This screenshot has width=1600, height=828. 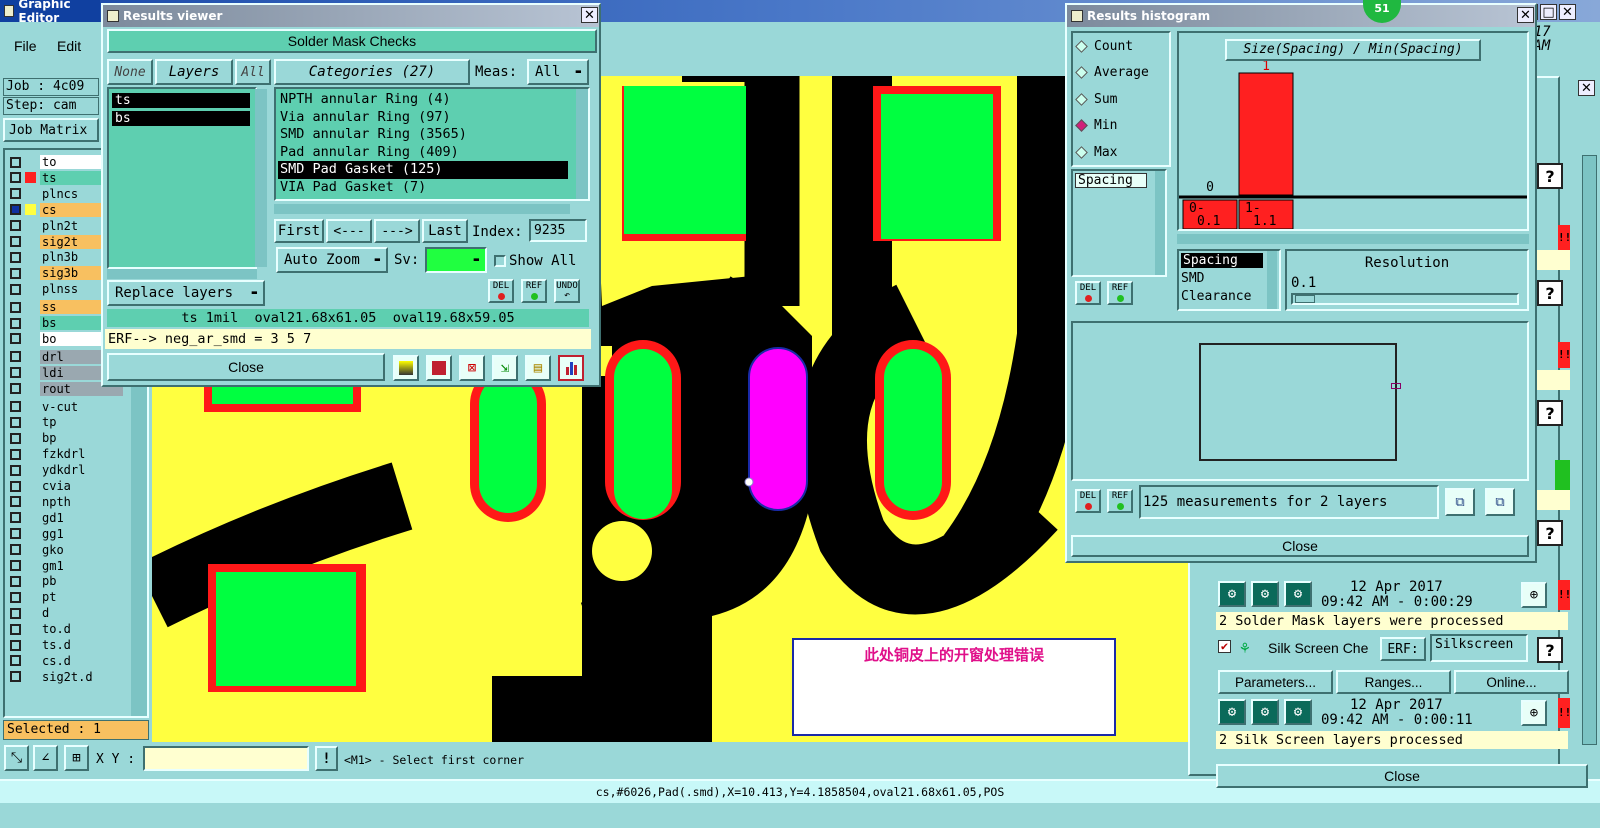 What do you see at coordinates (16, 758) in the screenshot?
I see `snap-tool-icon: ⤡` at bounding box center [16, 758].